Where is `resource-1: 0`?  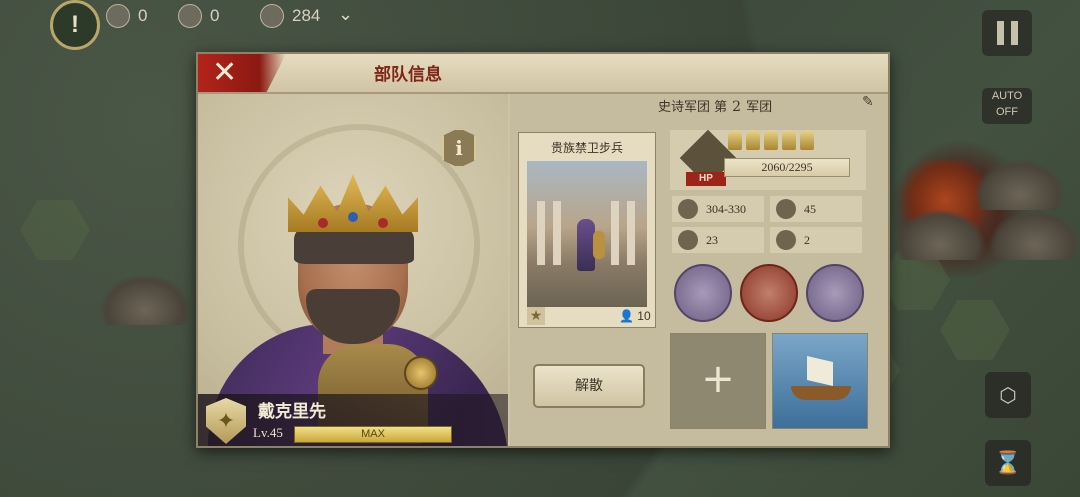 resource-1: 0 is located at coordinates (126, 16).